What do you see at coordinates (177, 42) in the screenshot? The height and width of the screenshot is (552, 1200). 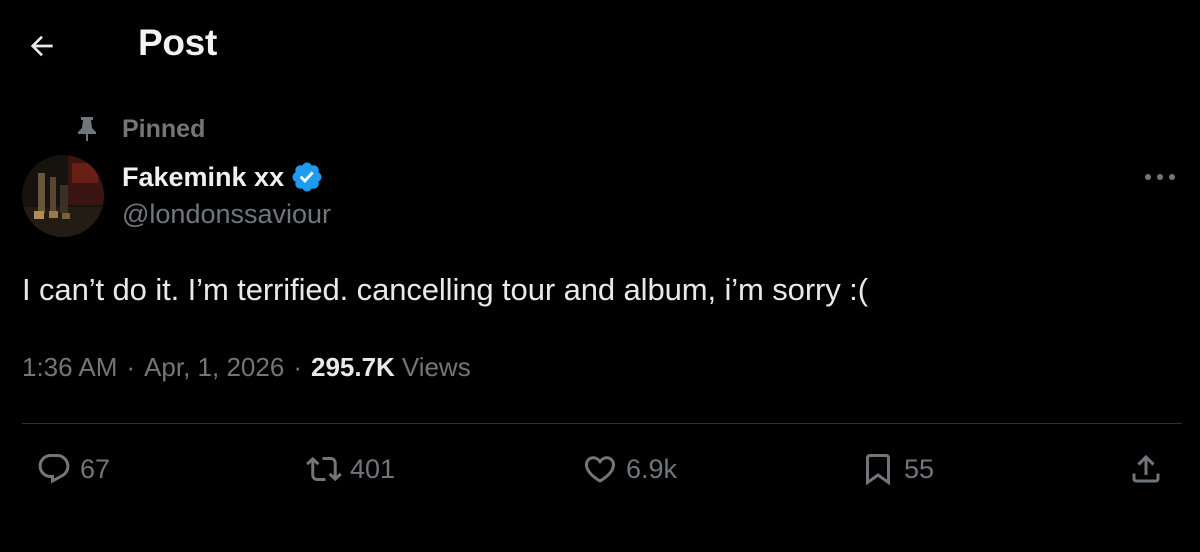 I see `page-title: Post` at bounding box center [177, 42].